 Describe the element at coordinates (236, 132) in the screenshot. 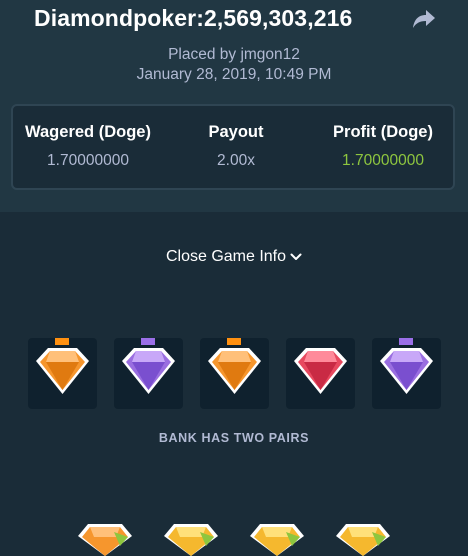

I see `payout-label: Payout` at that location.